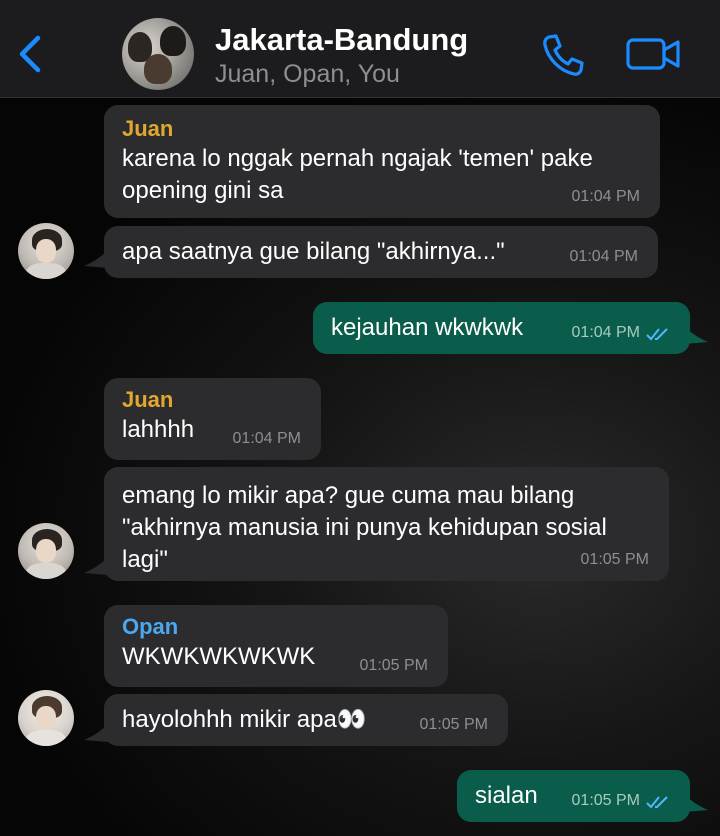 The width and height of the screenshot is (720, 836). Describe the element at coordinates (306, 720) in the screenshot. I see `incoming-message-bubble: hayolohhh mikir apa👀 01:05 PM` at that location.